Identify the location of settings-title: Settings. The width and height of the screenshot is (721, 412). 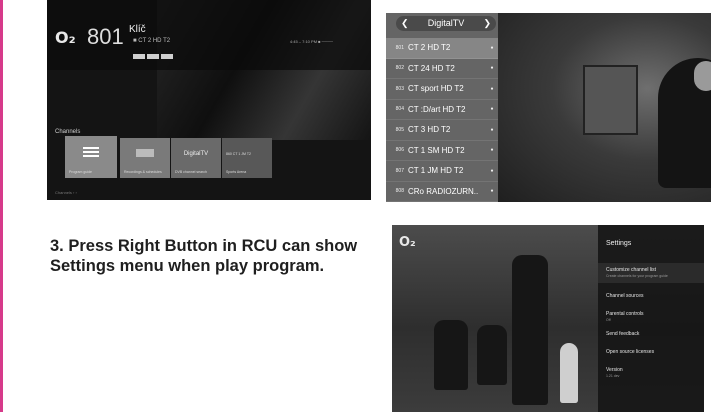
(619, 243).